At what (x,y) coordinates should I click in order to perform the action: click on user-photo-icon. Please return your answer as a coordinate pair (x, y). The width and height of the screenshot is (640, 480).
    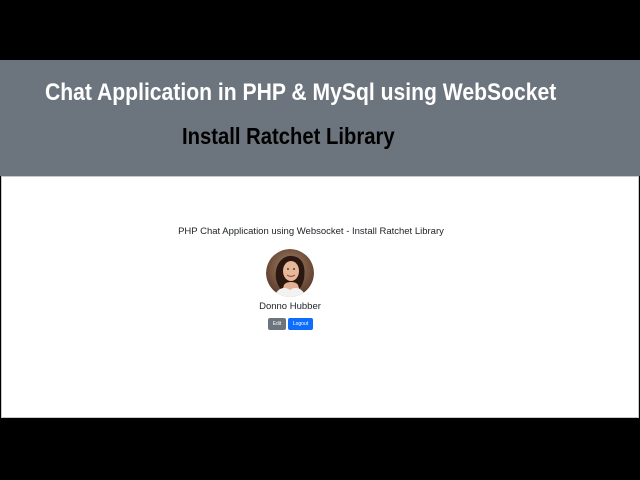
    Looking at the image, I should click on (290, 273).